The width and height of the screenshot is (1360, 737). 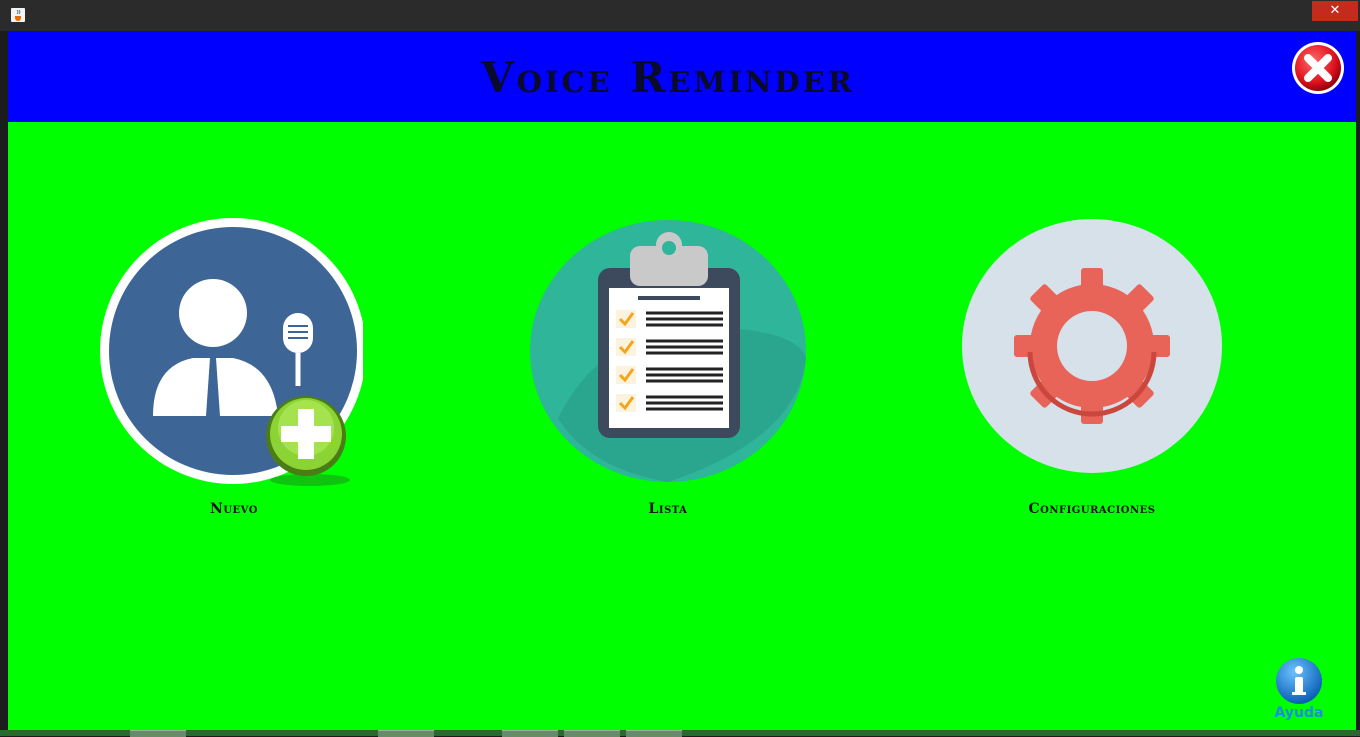 I want to click on list-button, so click(x=668, y=351).